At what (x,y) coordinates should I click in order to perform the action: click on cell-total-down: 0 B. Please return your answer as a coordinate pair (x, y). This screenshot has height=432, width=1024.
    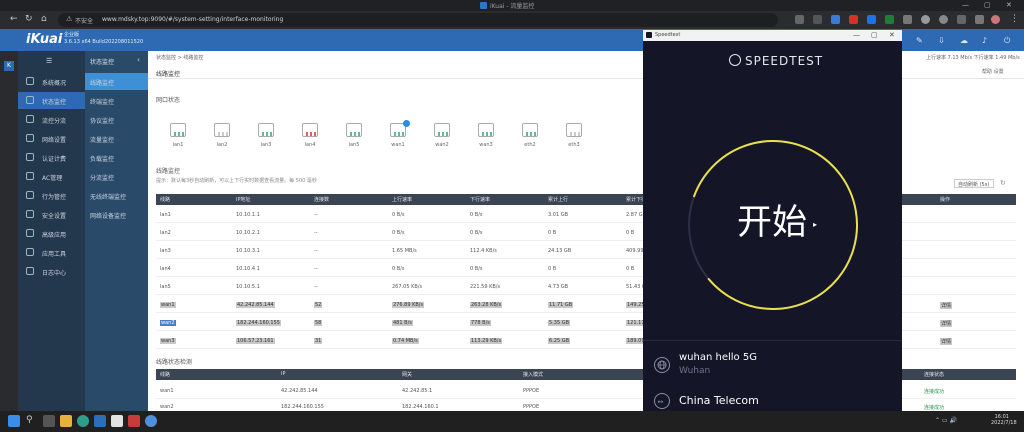
    Looking at the image, I should click on (630, 269).